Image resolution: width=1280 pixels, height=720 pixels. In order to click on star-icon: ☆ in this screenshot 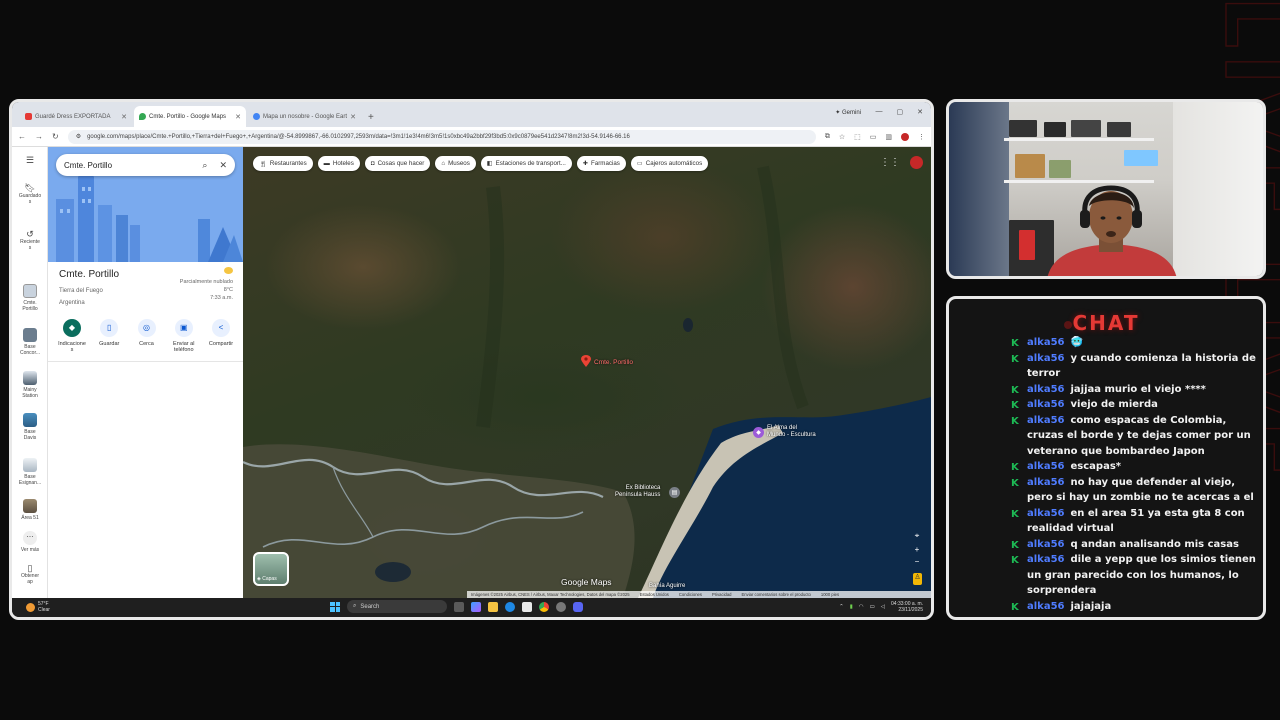, I will do `click(842, 137)`.